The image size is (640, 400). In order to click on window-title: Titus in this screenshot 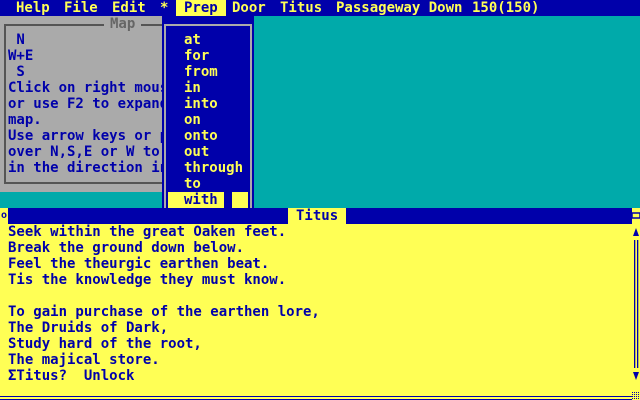, I will do `click(317, 216)`.